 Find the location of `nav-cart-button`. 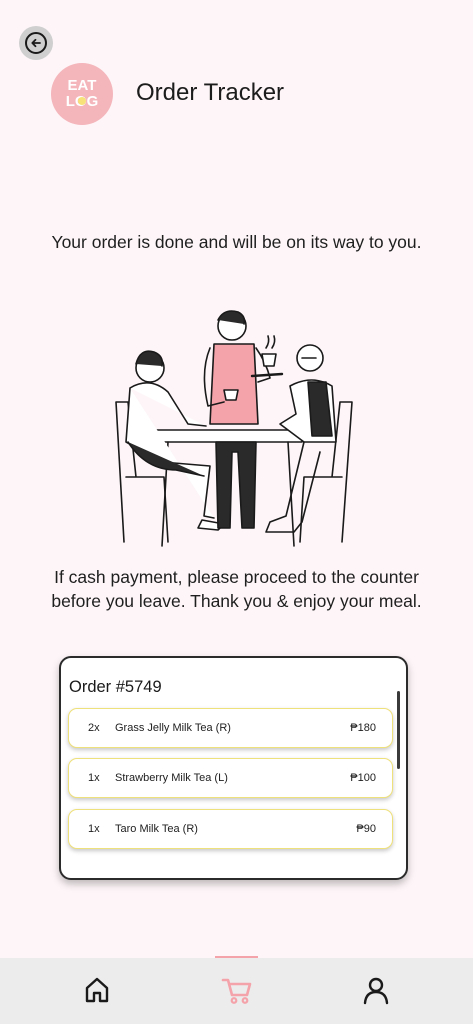

nav-cart-button is located at coordinates (236, 990).